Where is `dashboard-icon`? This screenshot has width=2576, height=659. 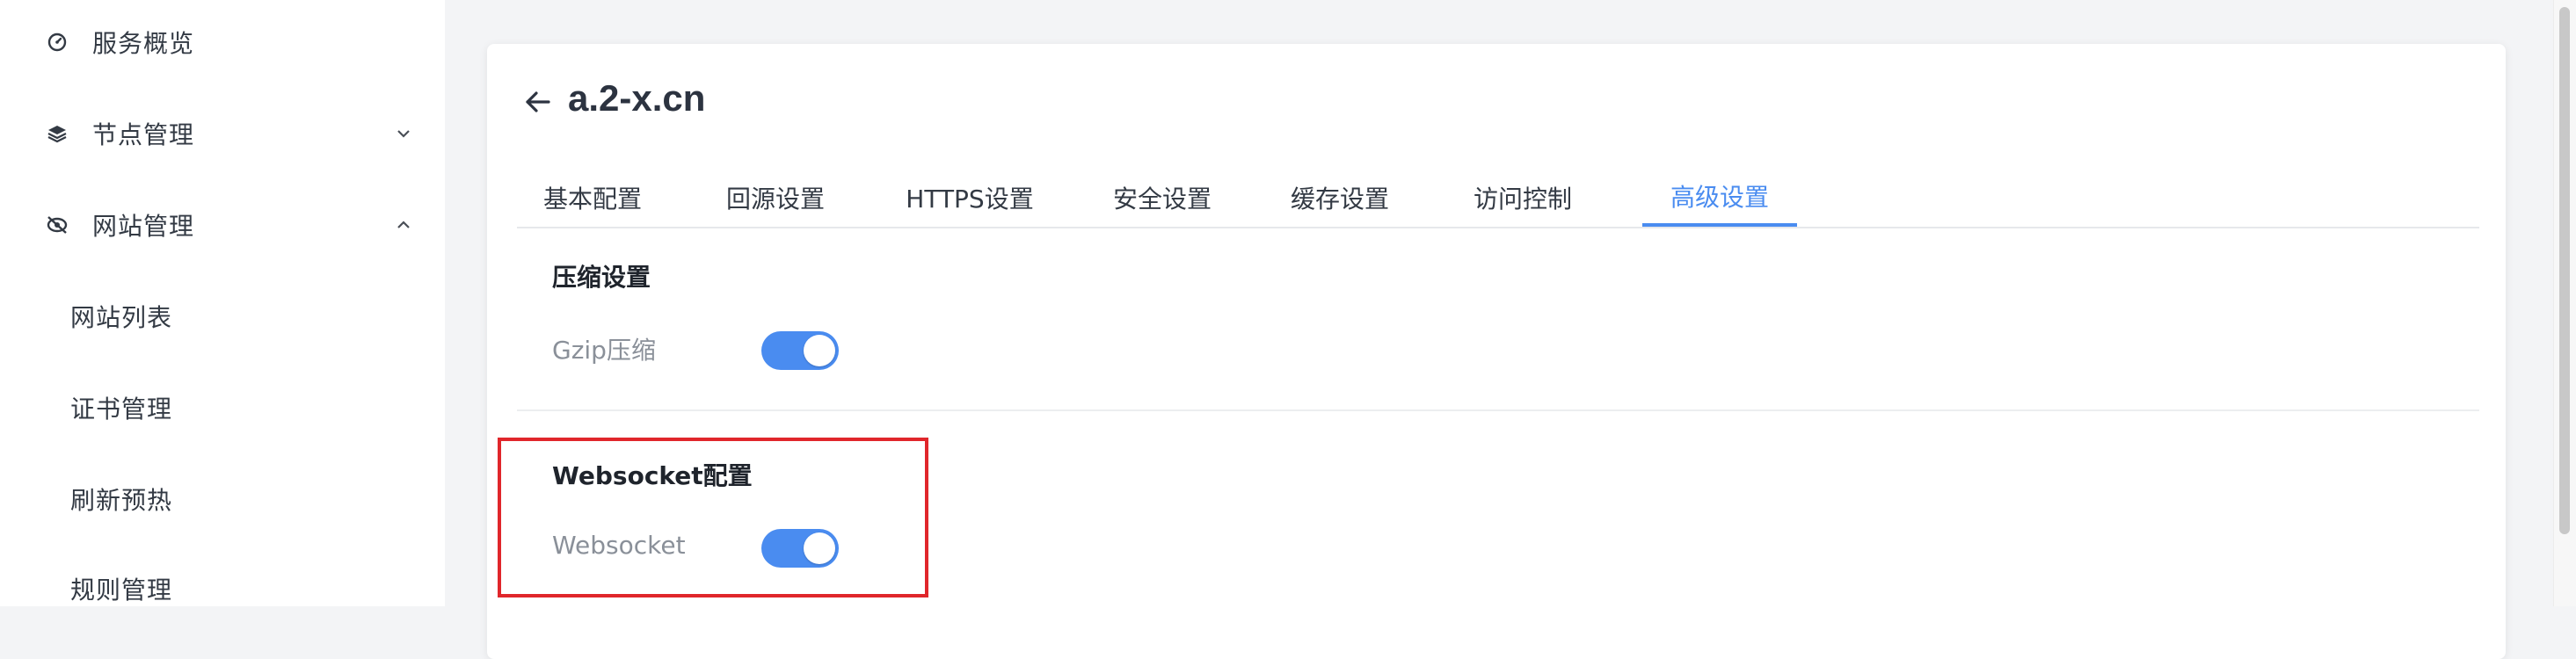
dashboard-icon is located at coordinates (58, 42).